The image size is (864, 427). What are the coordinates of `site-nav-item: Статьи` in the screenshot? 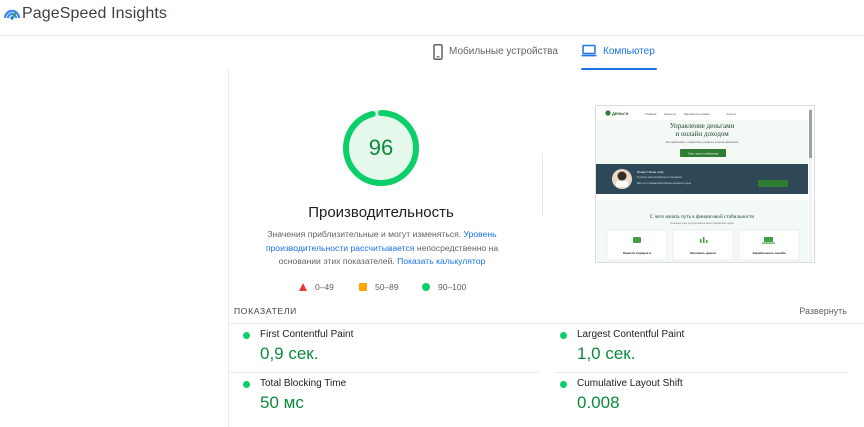 It's located at (731, 114).